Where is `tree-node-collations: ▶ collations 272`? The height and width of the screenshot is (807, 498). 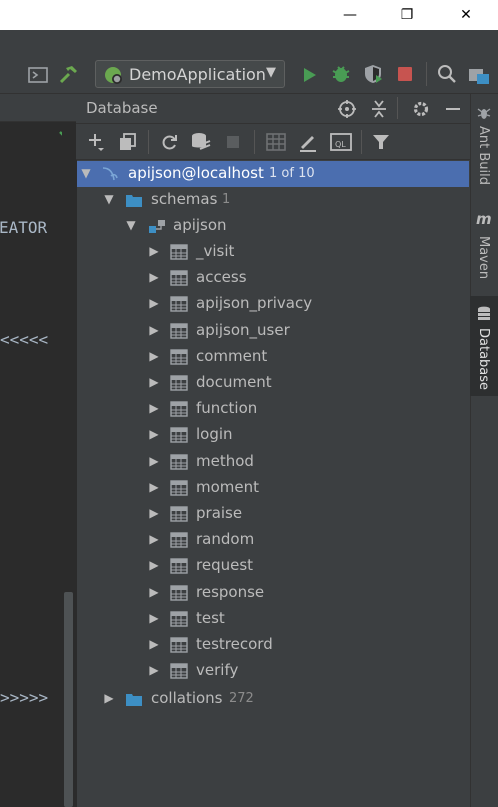 tree-node-collations: ▶ collations 272 is located at coordinates (273, 699).